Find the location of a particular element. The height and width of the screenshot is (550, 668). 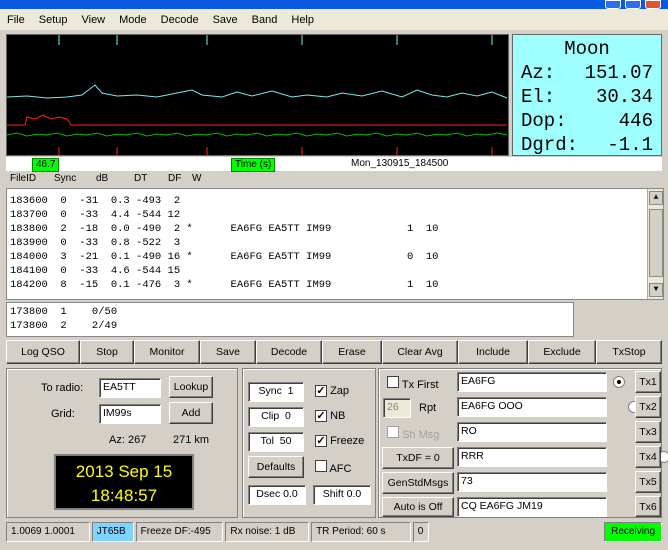

defaults-button: Defaults is located at coordinates (276, 467).